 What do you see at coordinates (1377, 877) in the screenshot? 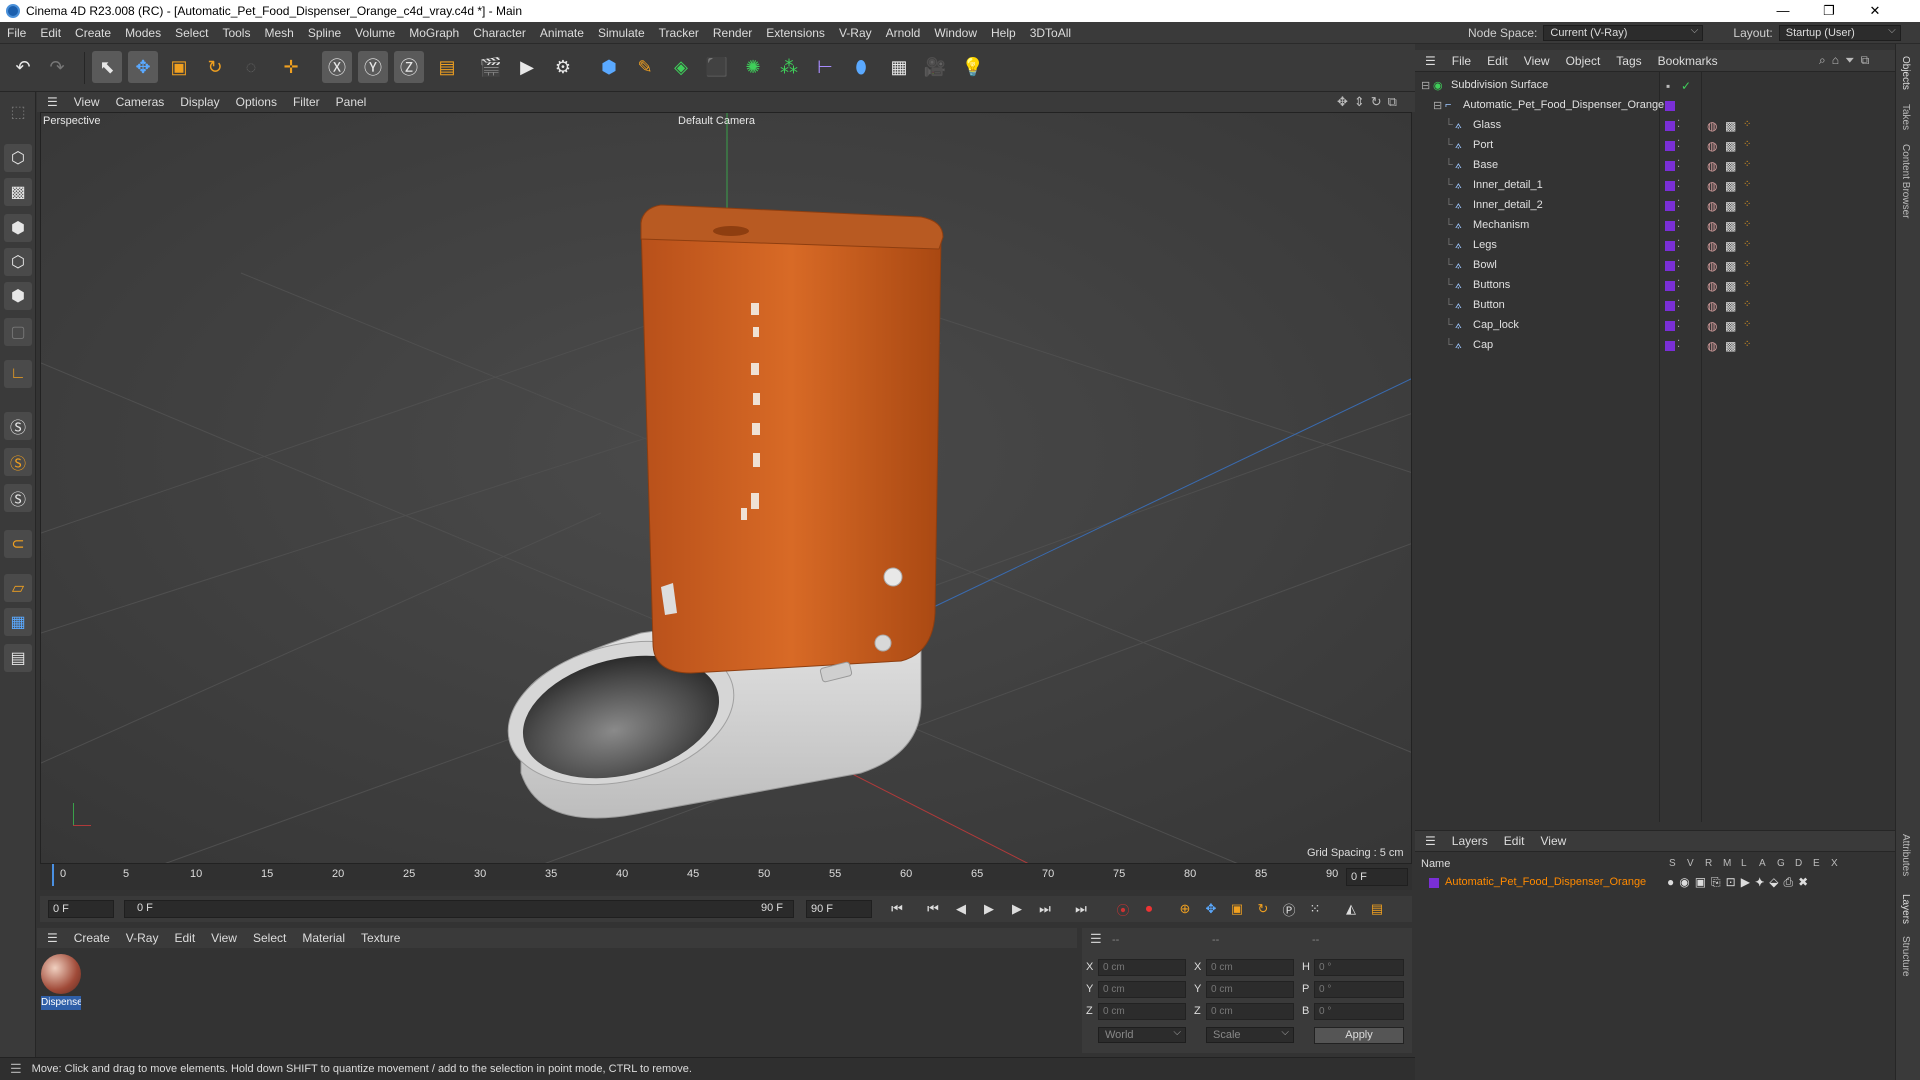
I see `current-frame-field: 0 F` at bounding box center [1377, 877].